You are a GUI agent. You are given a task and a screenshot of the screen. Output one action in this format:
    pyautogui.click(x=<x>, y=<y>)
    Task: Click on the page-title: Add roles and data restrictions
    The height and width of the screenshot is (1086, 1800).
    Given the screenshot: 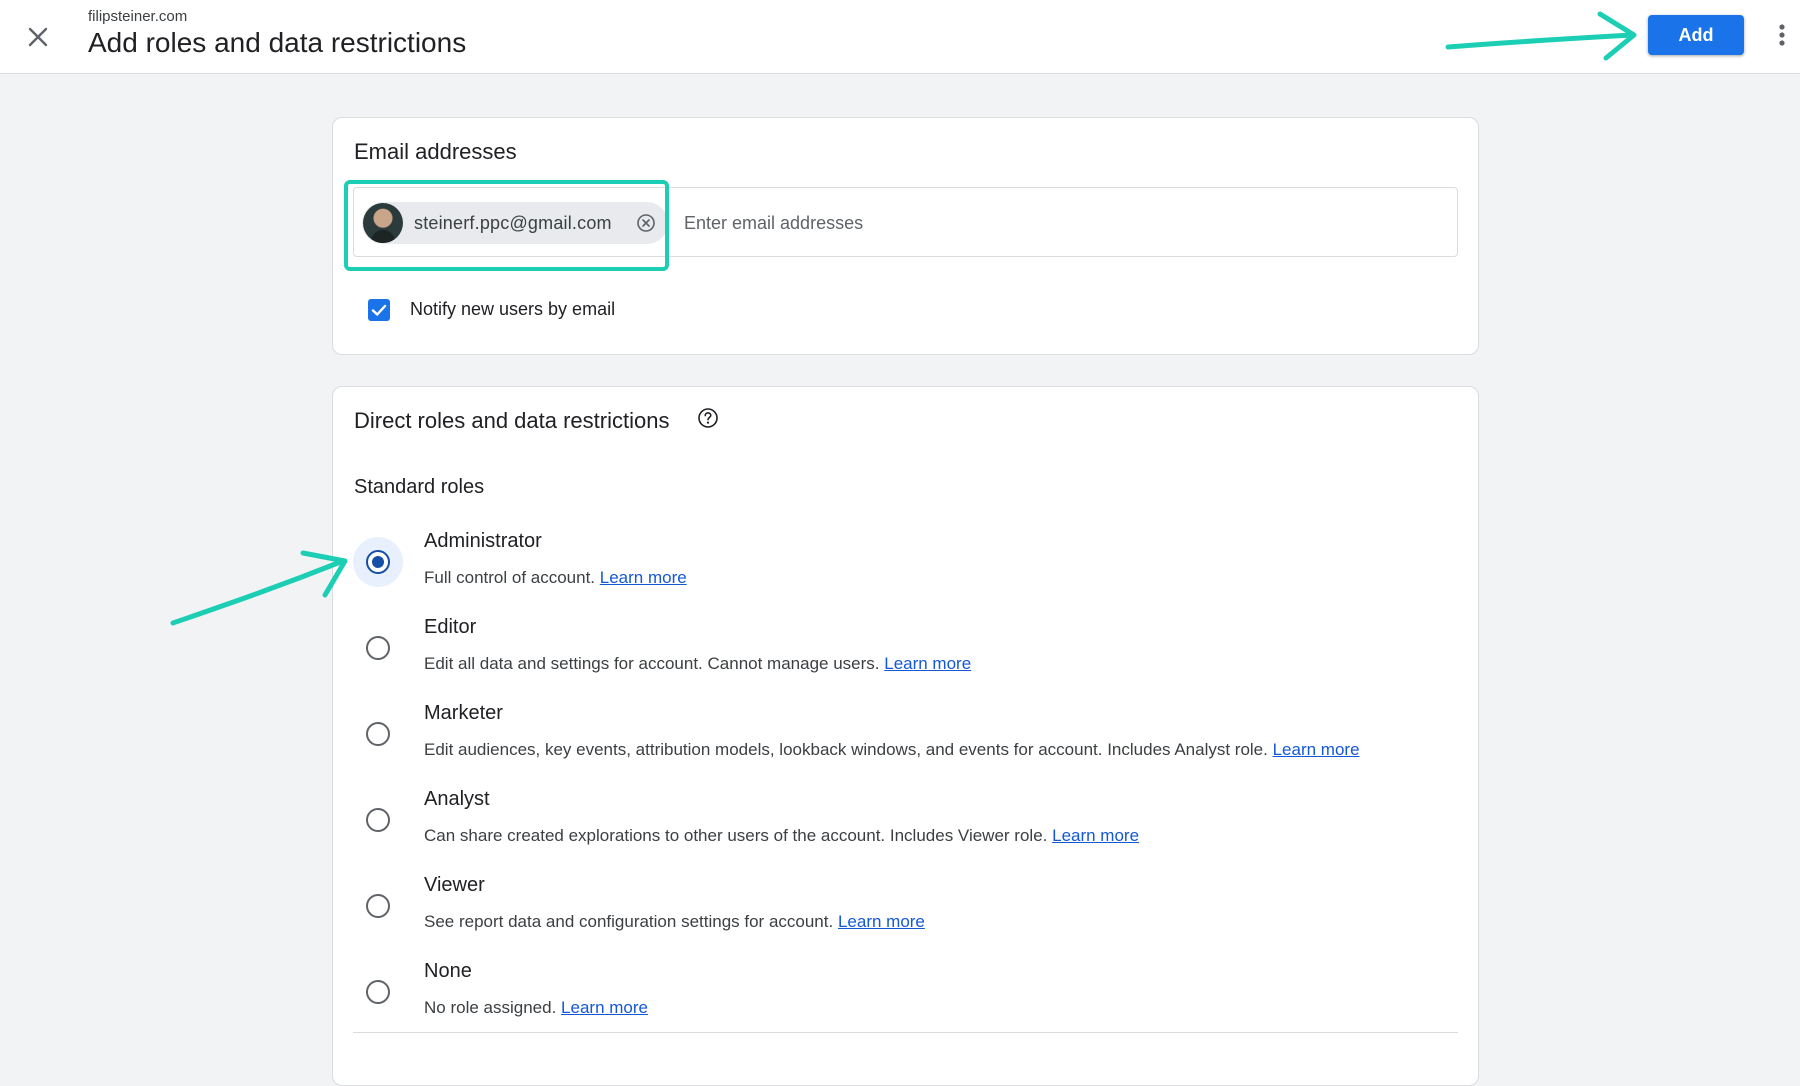 What is the action you would take?
    pyautogui.click(x=277, y=42)
    